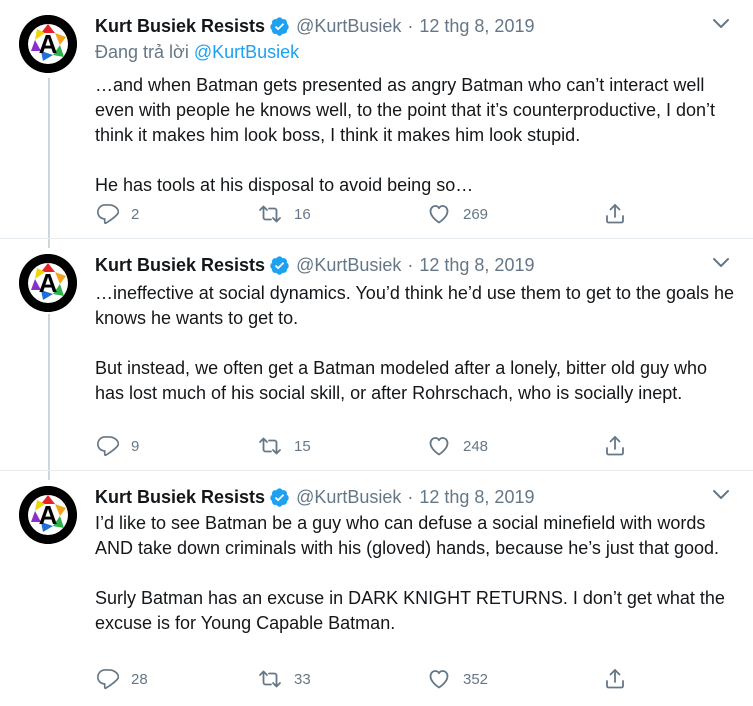 This screenshot has width=753, height=706. Describe the element at coordinates (139, 679) in the screenshot. I see `reply-count: 28` at that location.